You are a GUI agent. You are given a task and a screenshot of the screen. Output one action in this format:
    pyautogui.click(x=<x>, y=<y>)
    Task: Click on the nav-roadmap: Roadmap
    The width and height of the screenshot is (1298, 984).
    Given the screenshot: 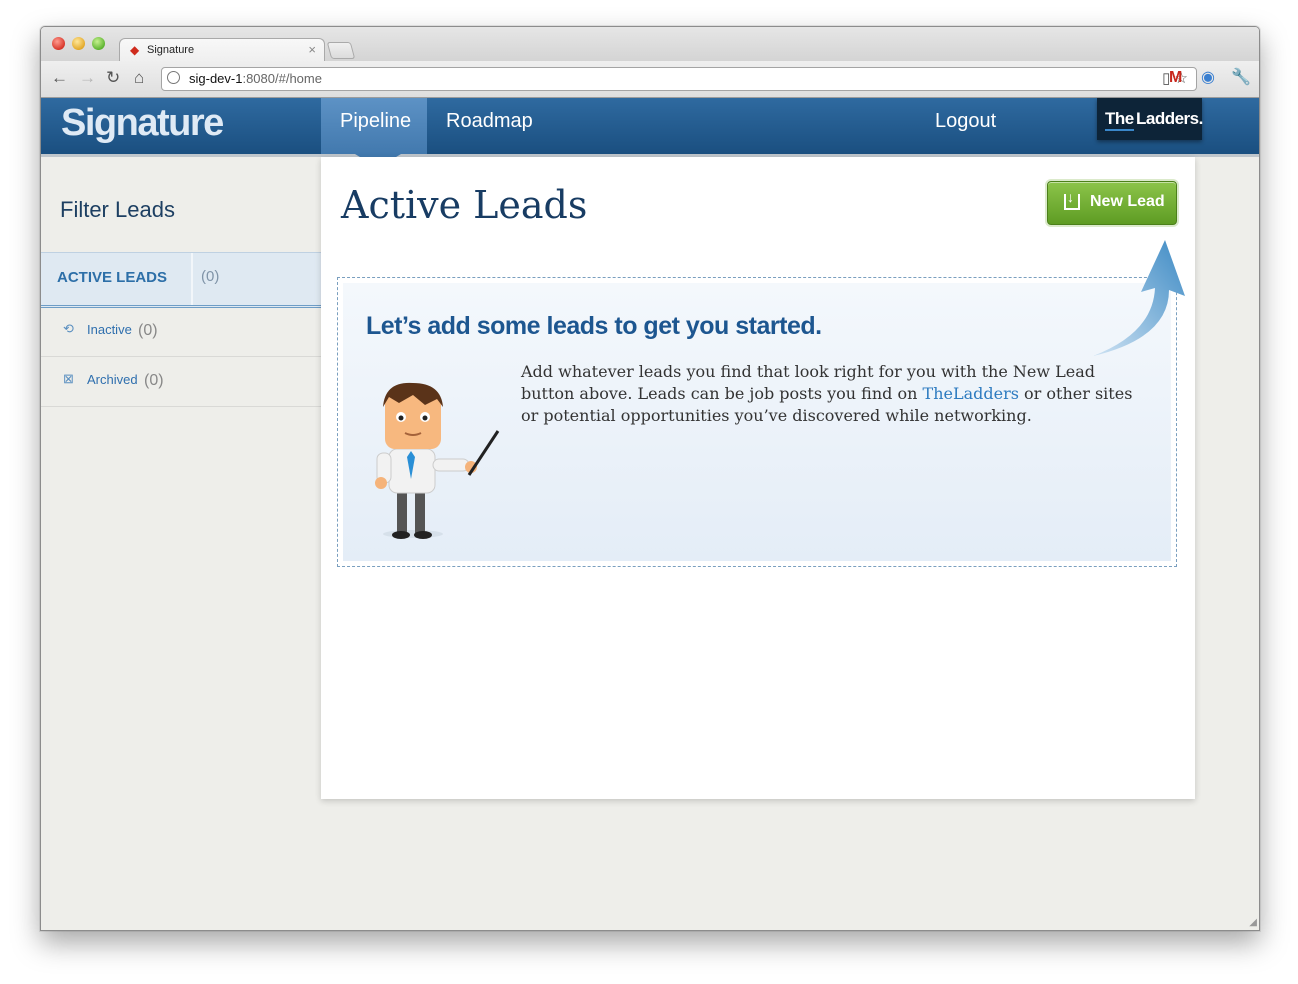 What is the action you would take?
    pyautogui.click(x=489, y=121)
    